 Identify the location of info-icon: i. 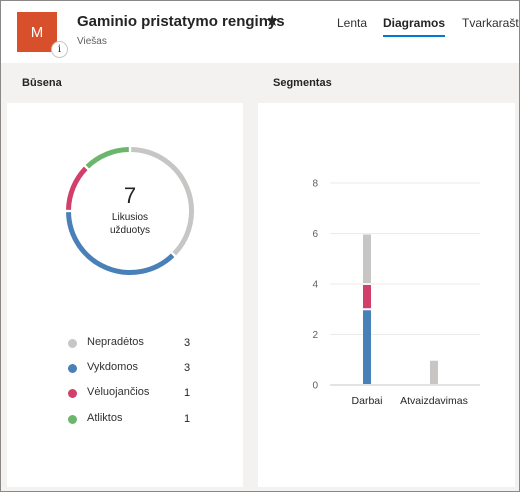
(59, 49).